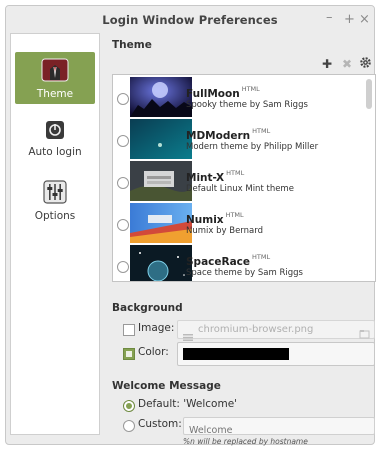 This screenshot has height=450, width=380. What do you see at coordinates (252, 147) in the screenshot?
I see `theme-description: Modern theme by Philipp Miller` at bounding box center [252, 147].